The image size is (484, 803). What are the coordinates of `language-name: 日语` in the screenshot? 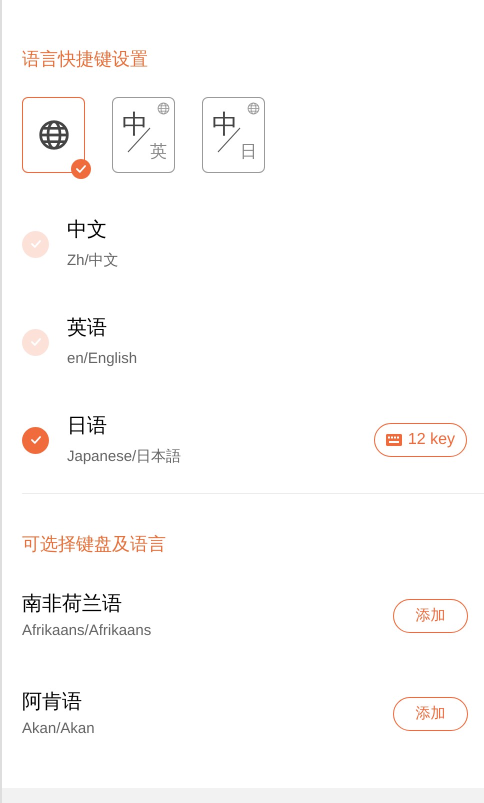 It's located at (87, 426).